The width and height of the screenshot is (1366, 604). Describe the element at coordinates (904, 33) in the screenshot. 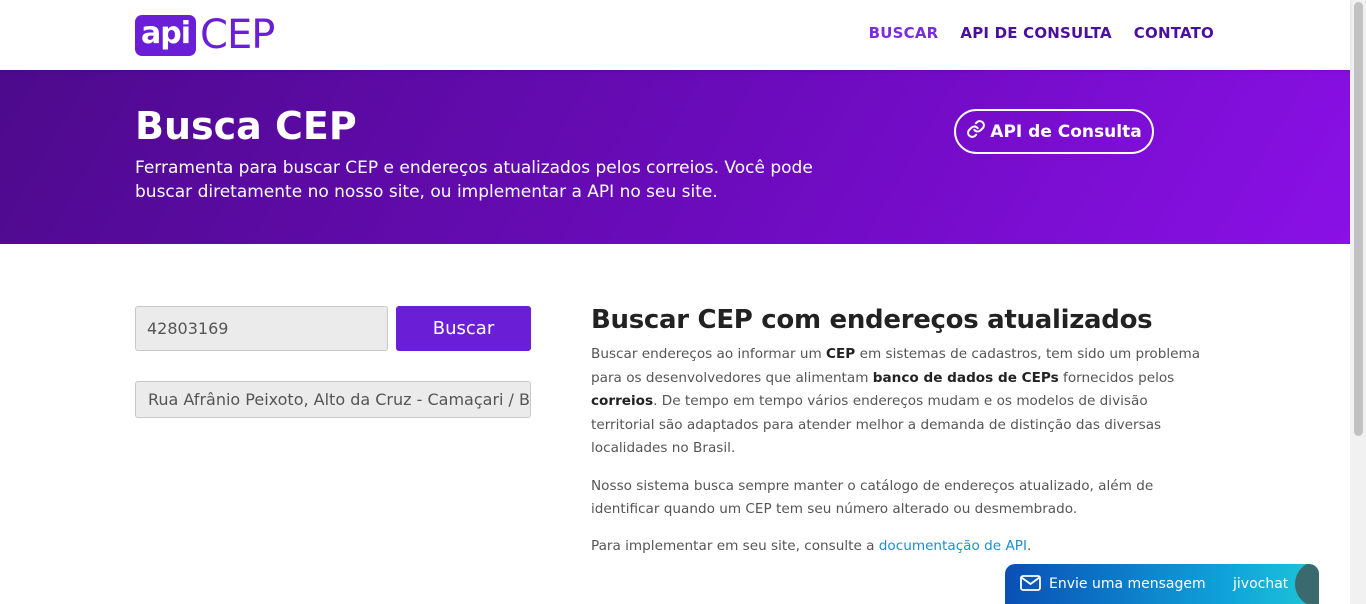

I see `nav-buscar: BUSCAR` at that location.